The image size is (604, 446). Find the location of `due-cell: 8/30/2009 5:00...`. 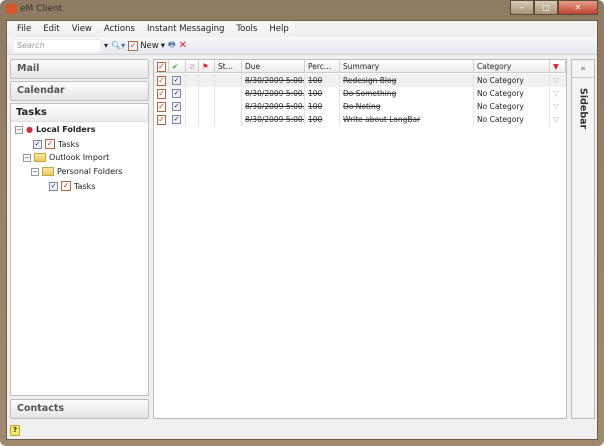

due-cell: 8/30/2009 5:00... is located at coordinates (273, 119).